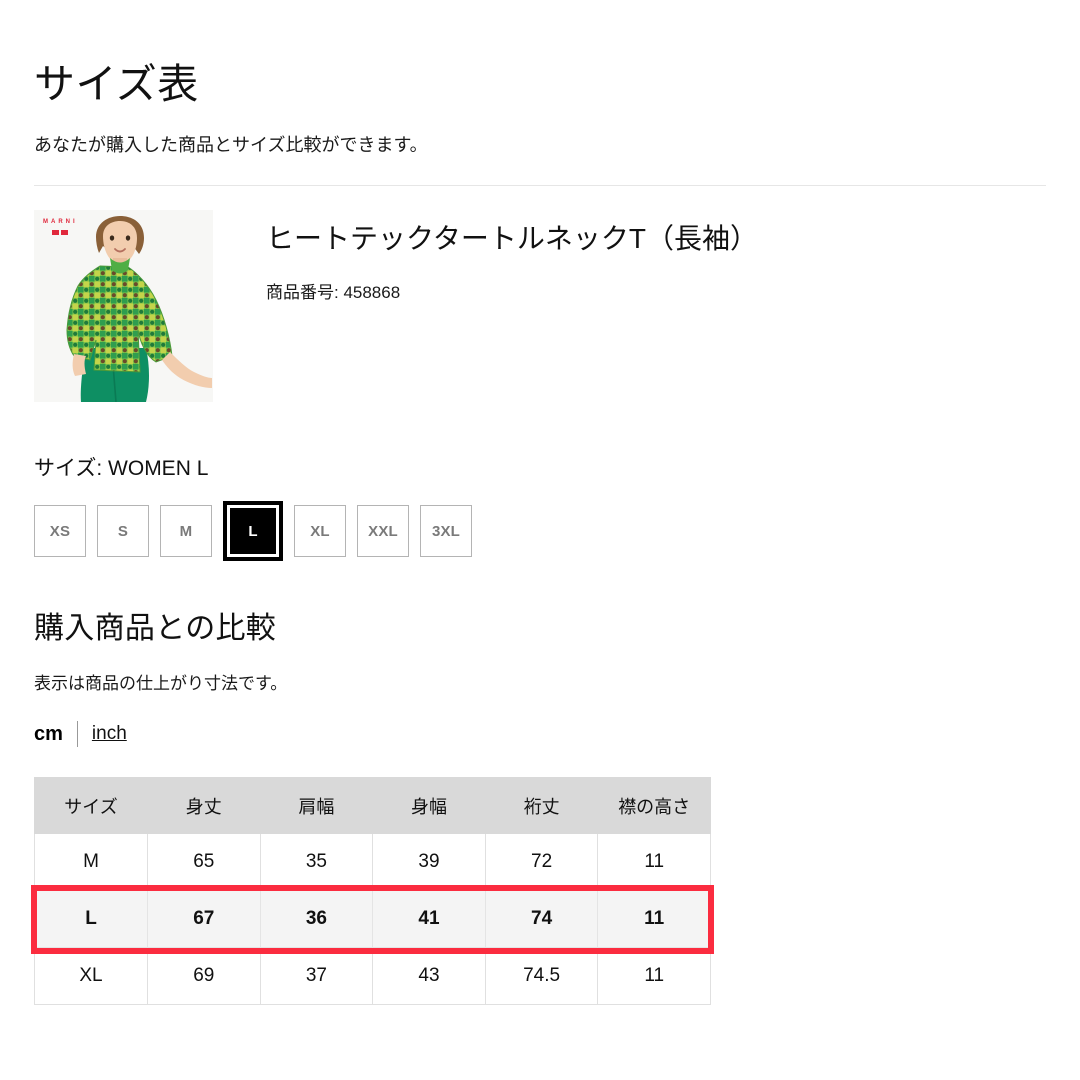 This screenshot has width=1080, height=1080. I want to click on brand-logo-text: MARNI, so click(60, 222).